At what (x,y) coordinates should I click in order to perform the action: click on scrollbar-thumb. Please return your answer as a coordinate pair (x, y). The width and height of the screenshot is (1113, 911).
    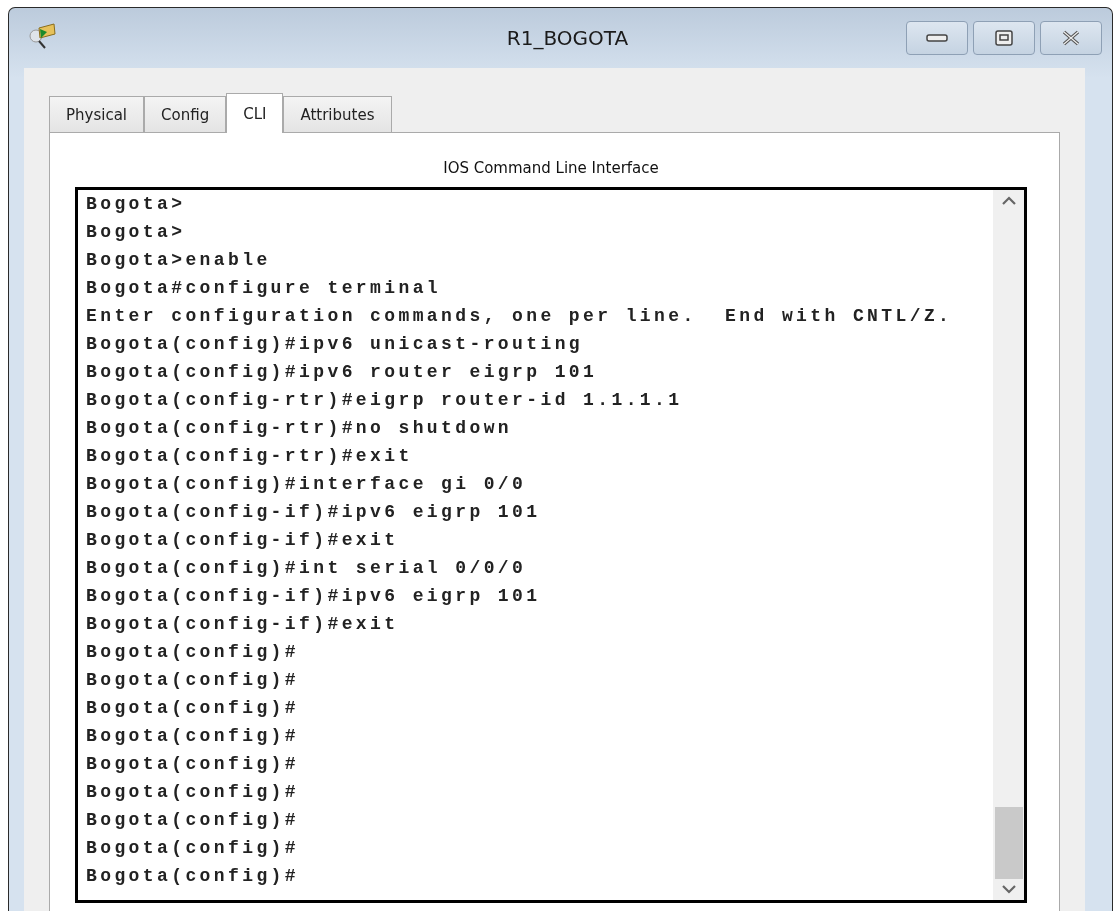
    Looking at the image, I should click on (1008, 843).